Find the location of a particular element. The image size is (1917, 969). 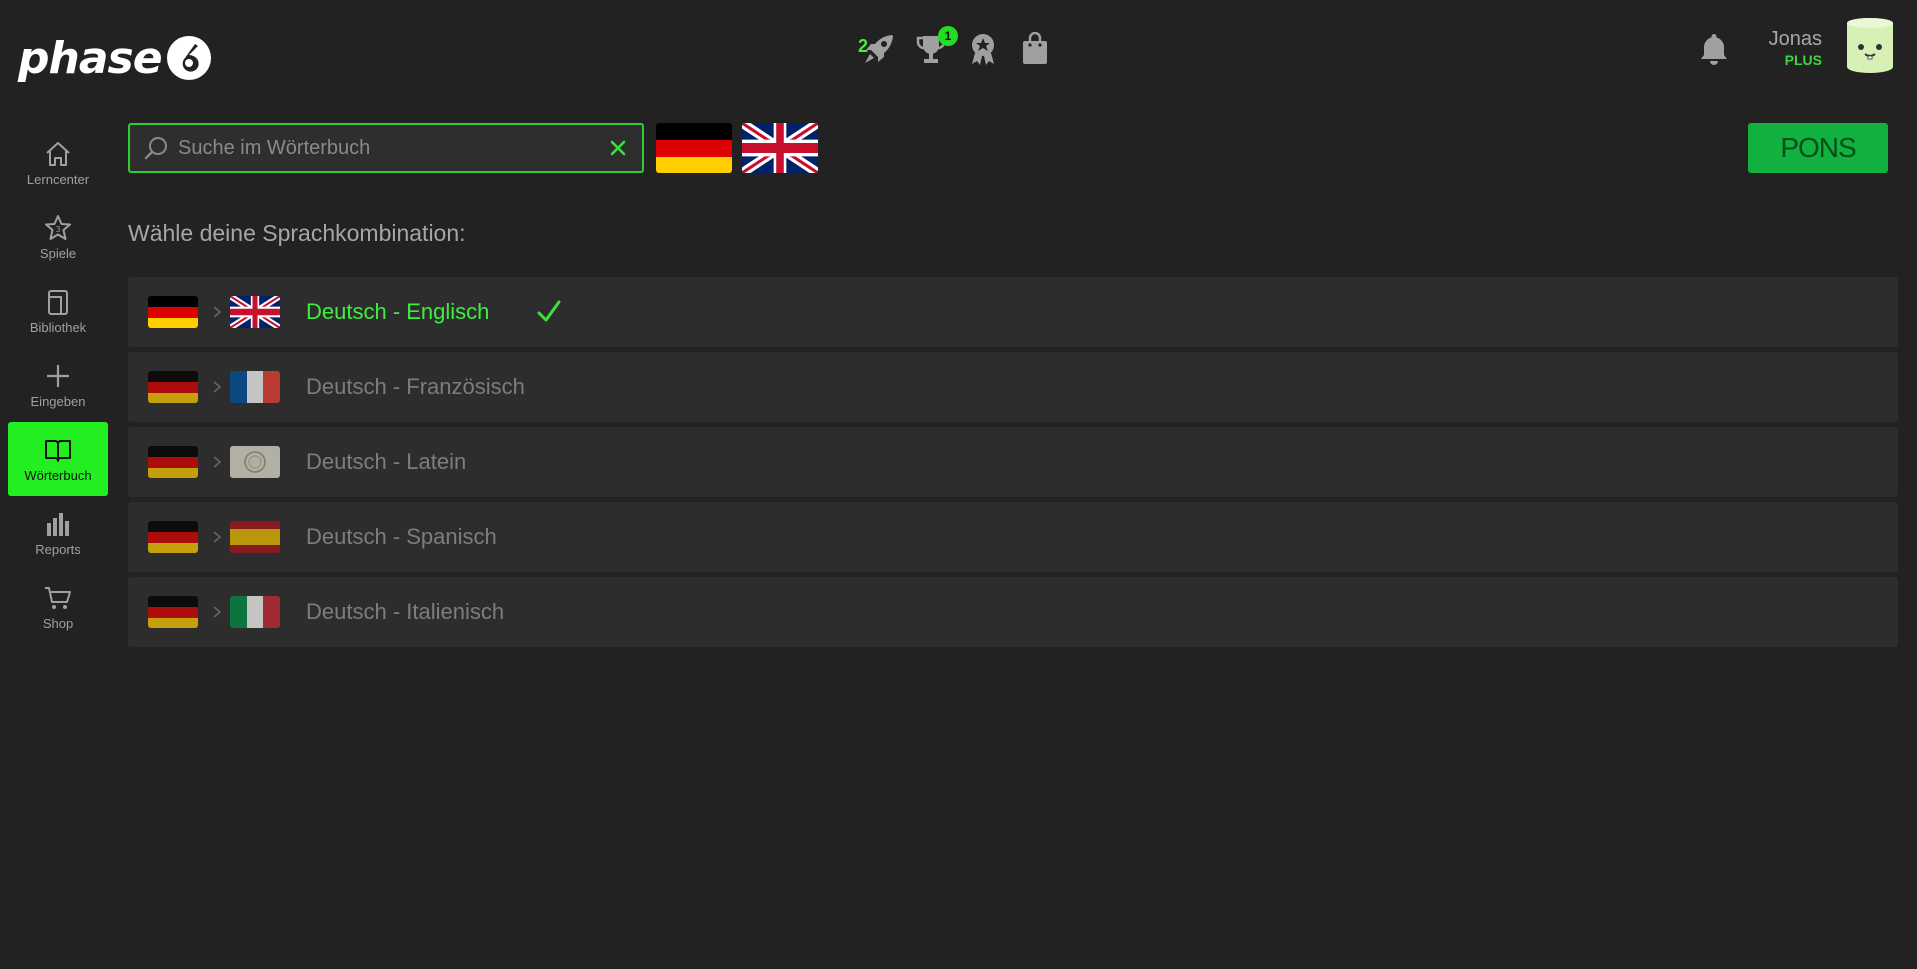

phase6-logo: phase is located at coordinates (115, 58).